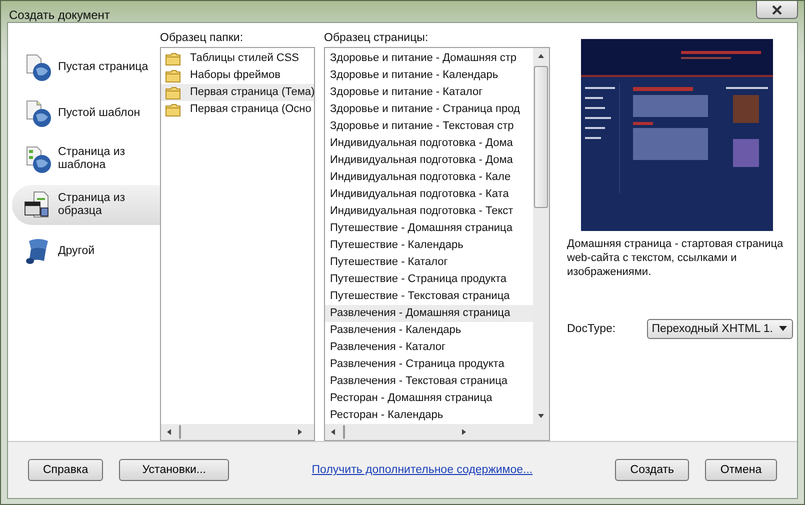 The image size is (805, 505). What do you see at coordinates (783, 329) in the screenshot?
I see `caret-icon` at bounding box center [783, 329].